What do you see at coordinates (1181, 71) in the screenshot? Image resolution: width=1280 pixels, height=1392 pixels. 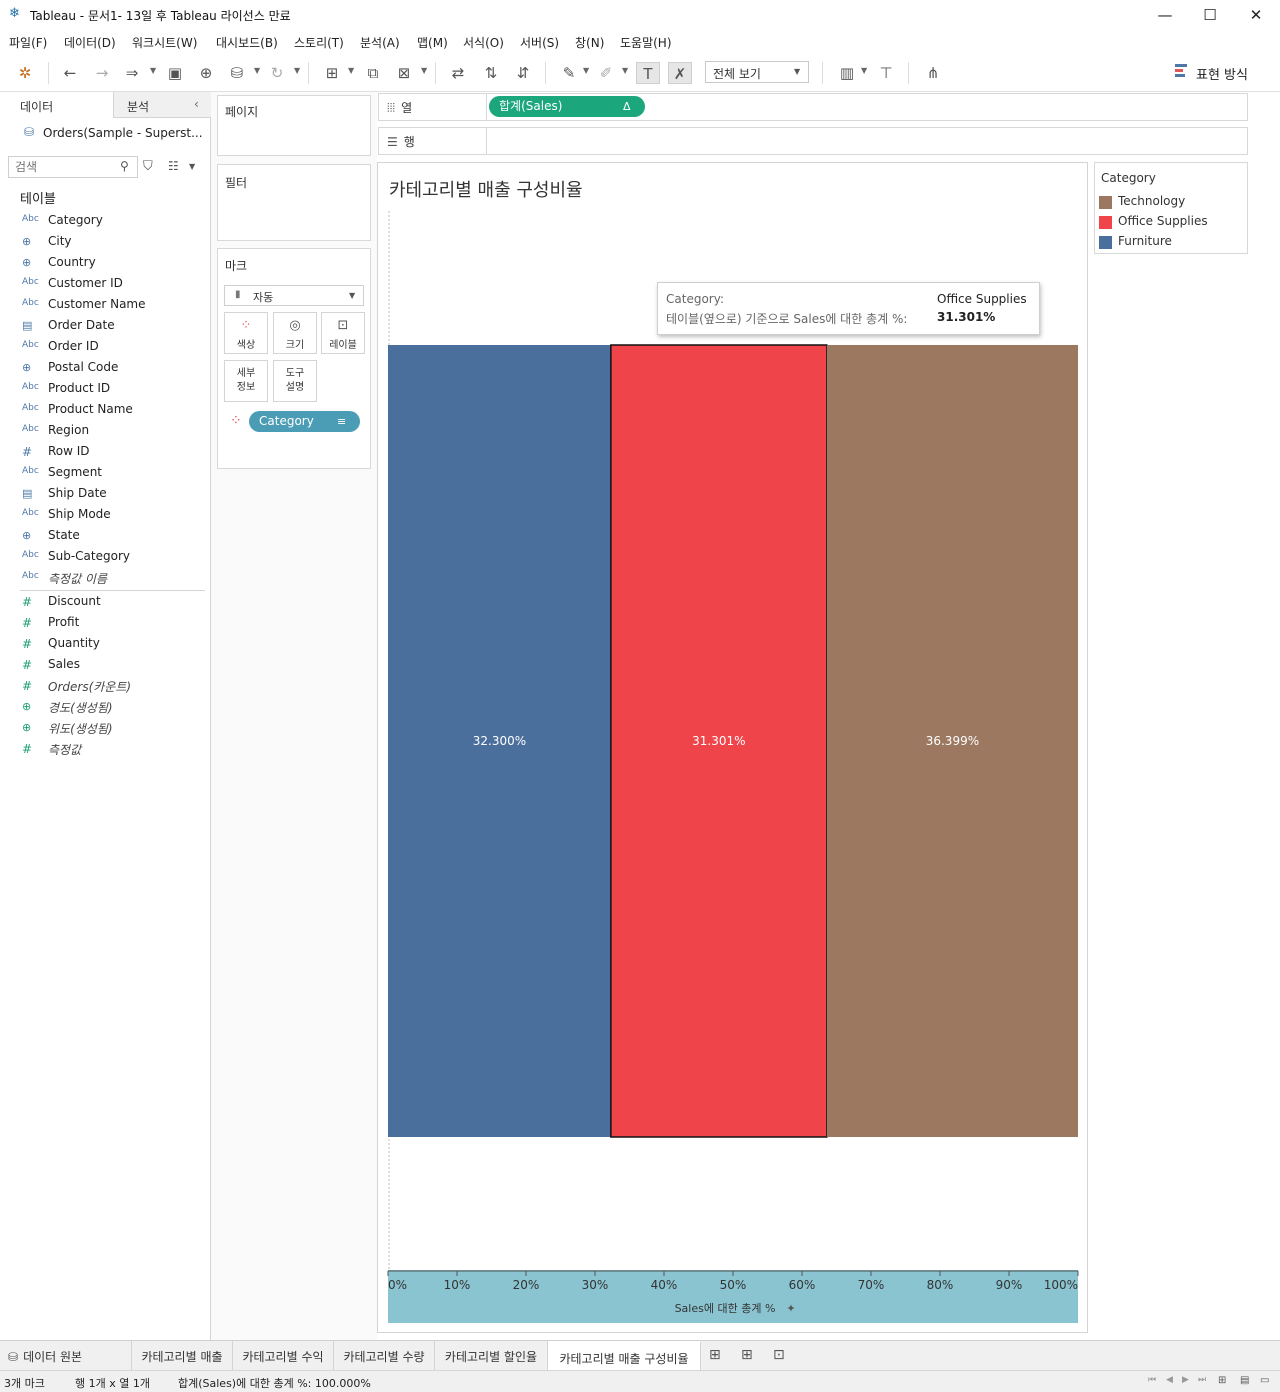 I see `show-me-icon` at bounding box center [1181, 71].